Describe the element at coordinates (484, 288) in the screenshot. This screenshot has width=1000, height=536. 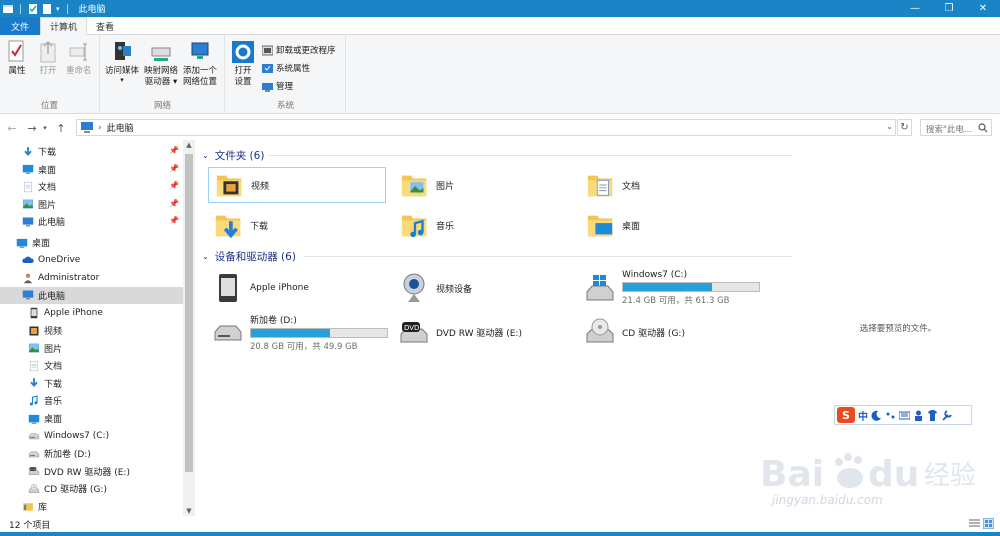
I see `device-tile: 视频设备` at that location.